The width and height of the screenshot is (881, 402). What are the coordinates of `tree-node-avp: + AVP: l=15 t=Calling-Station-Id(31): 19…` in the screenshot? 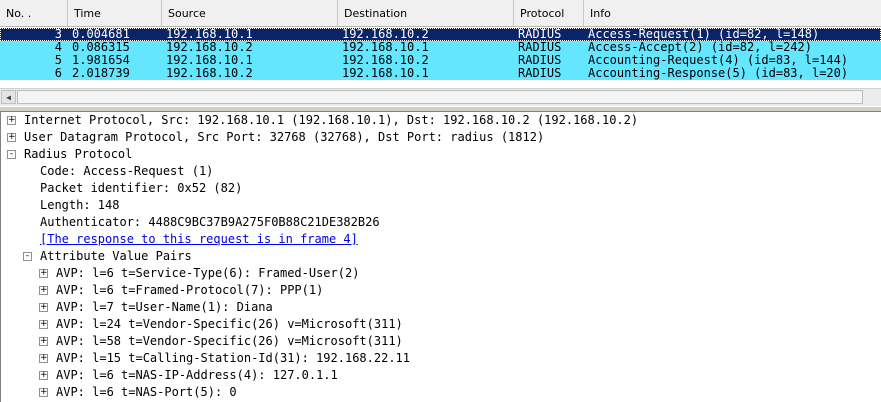 It's located at (440, 358).